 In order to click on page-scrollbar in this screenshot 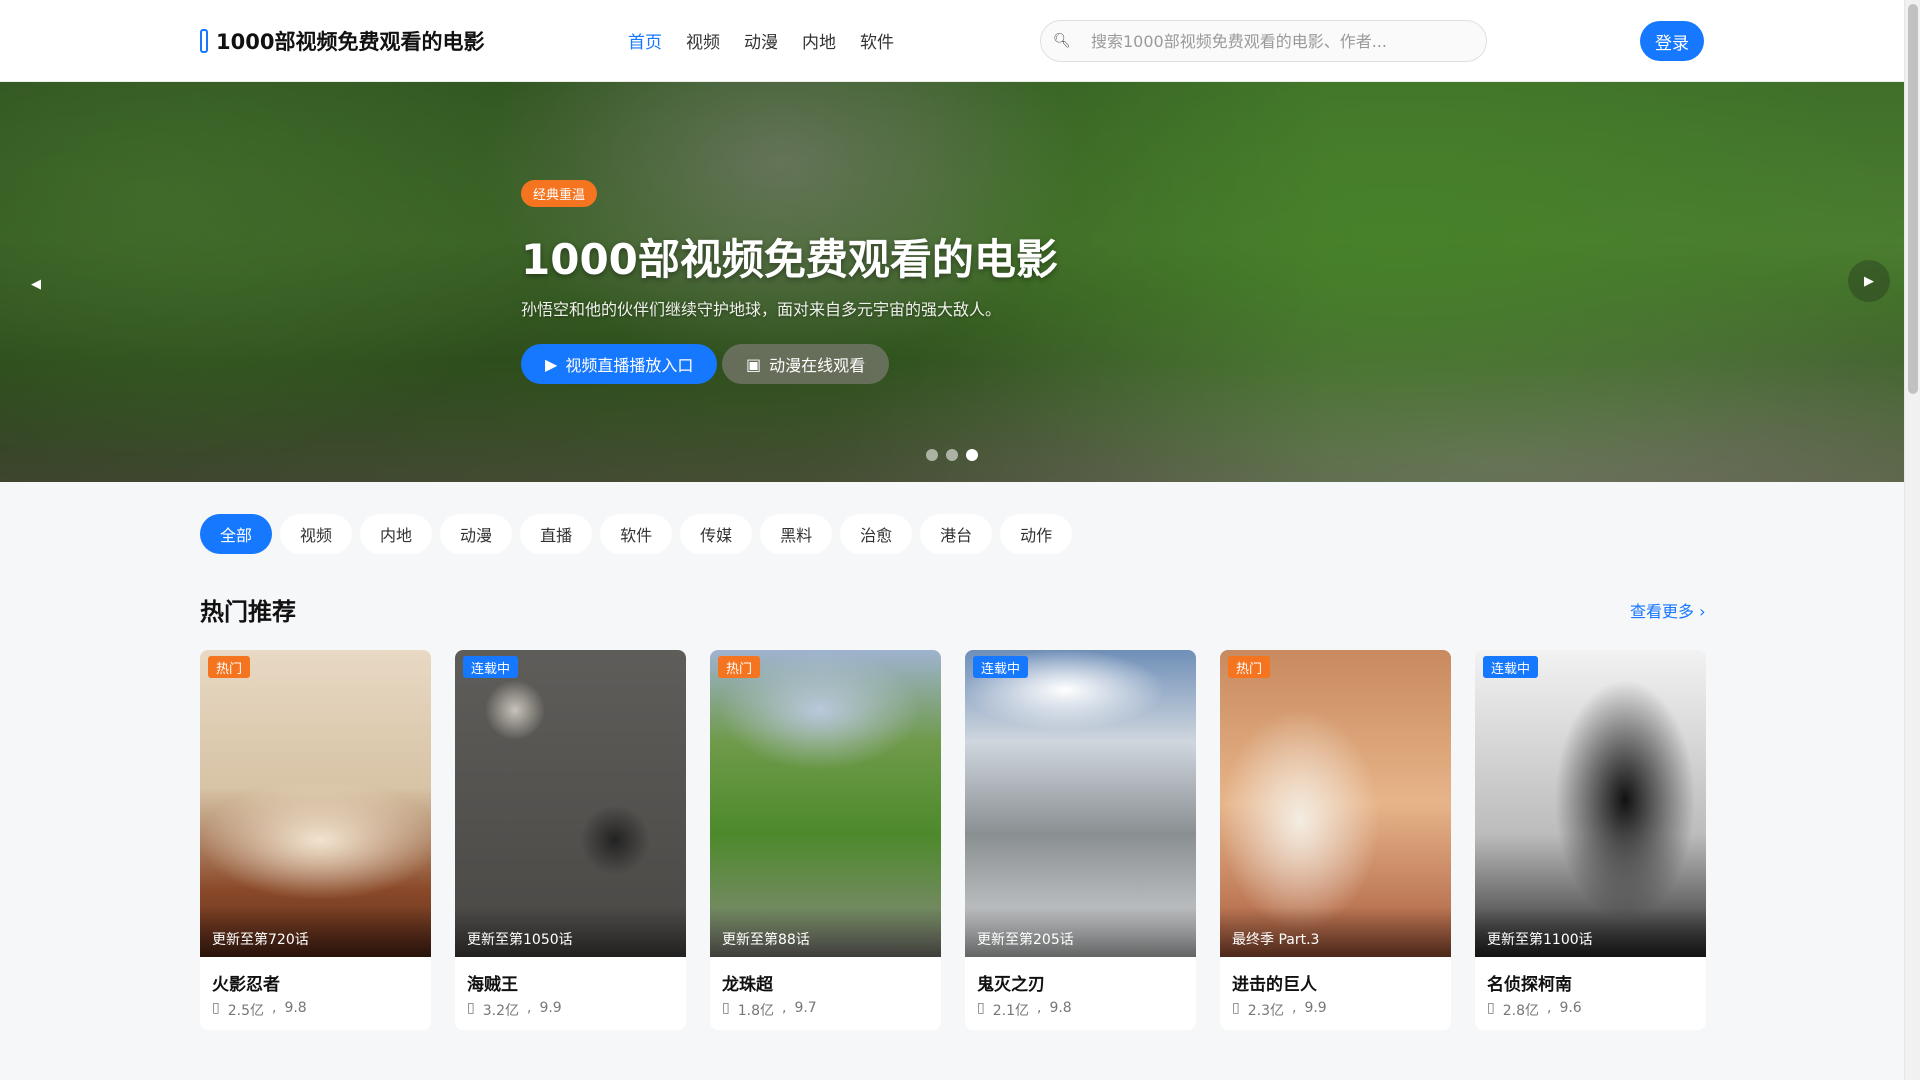, I will do `click(1912, 540)`.